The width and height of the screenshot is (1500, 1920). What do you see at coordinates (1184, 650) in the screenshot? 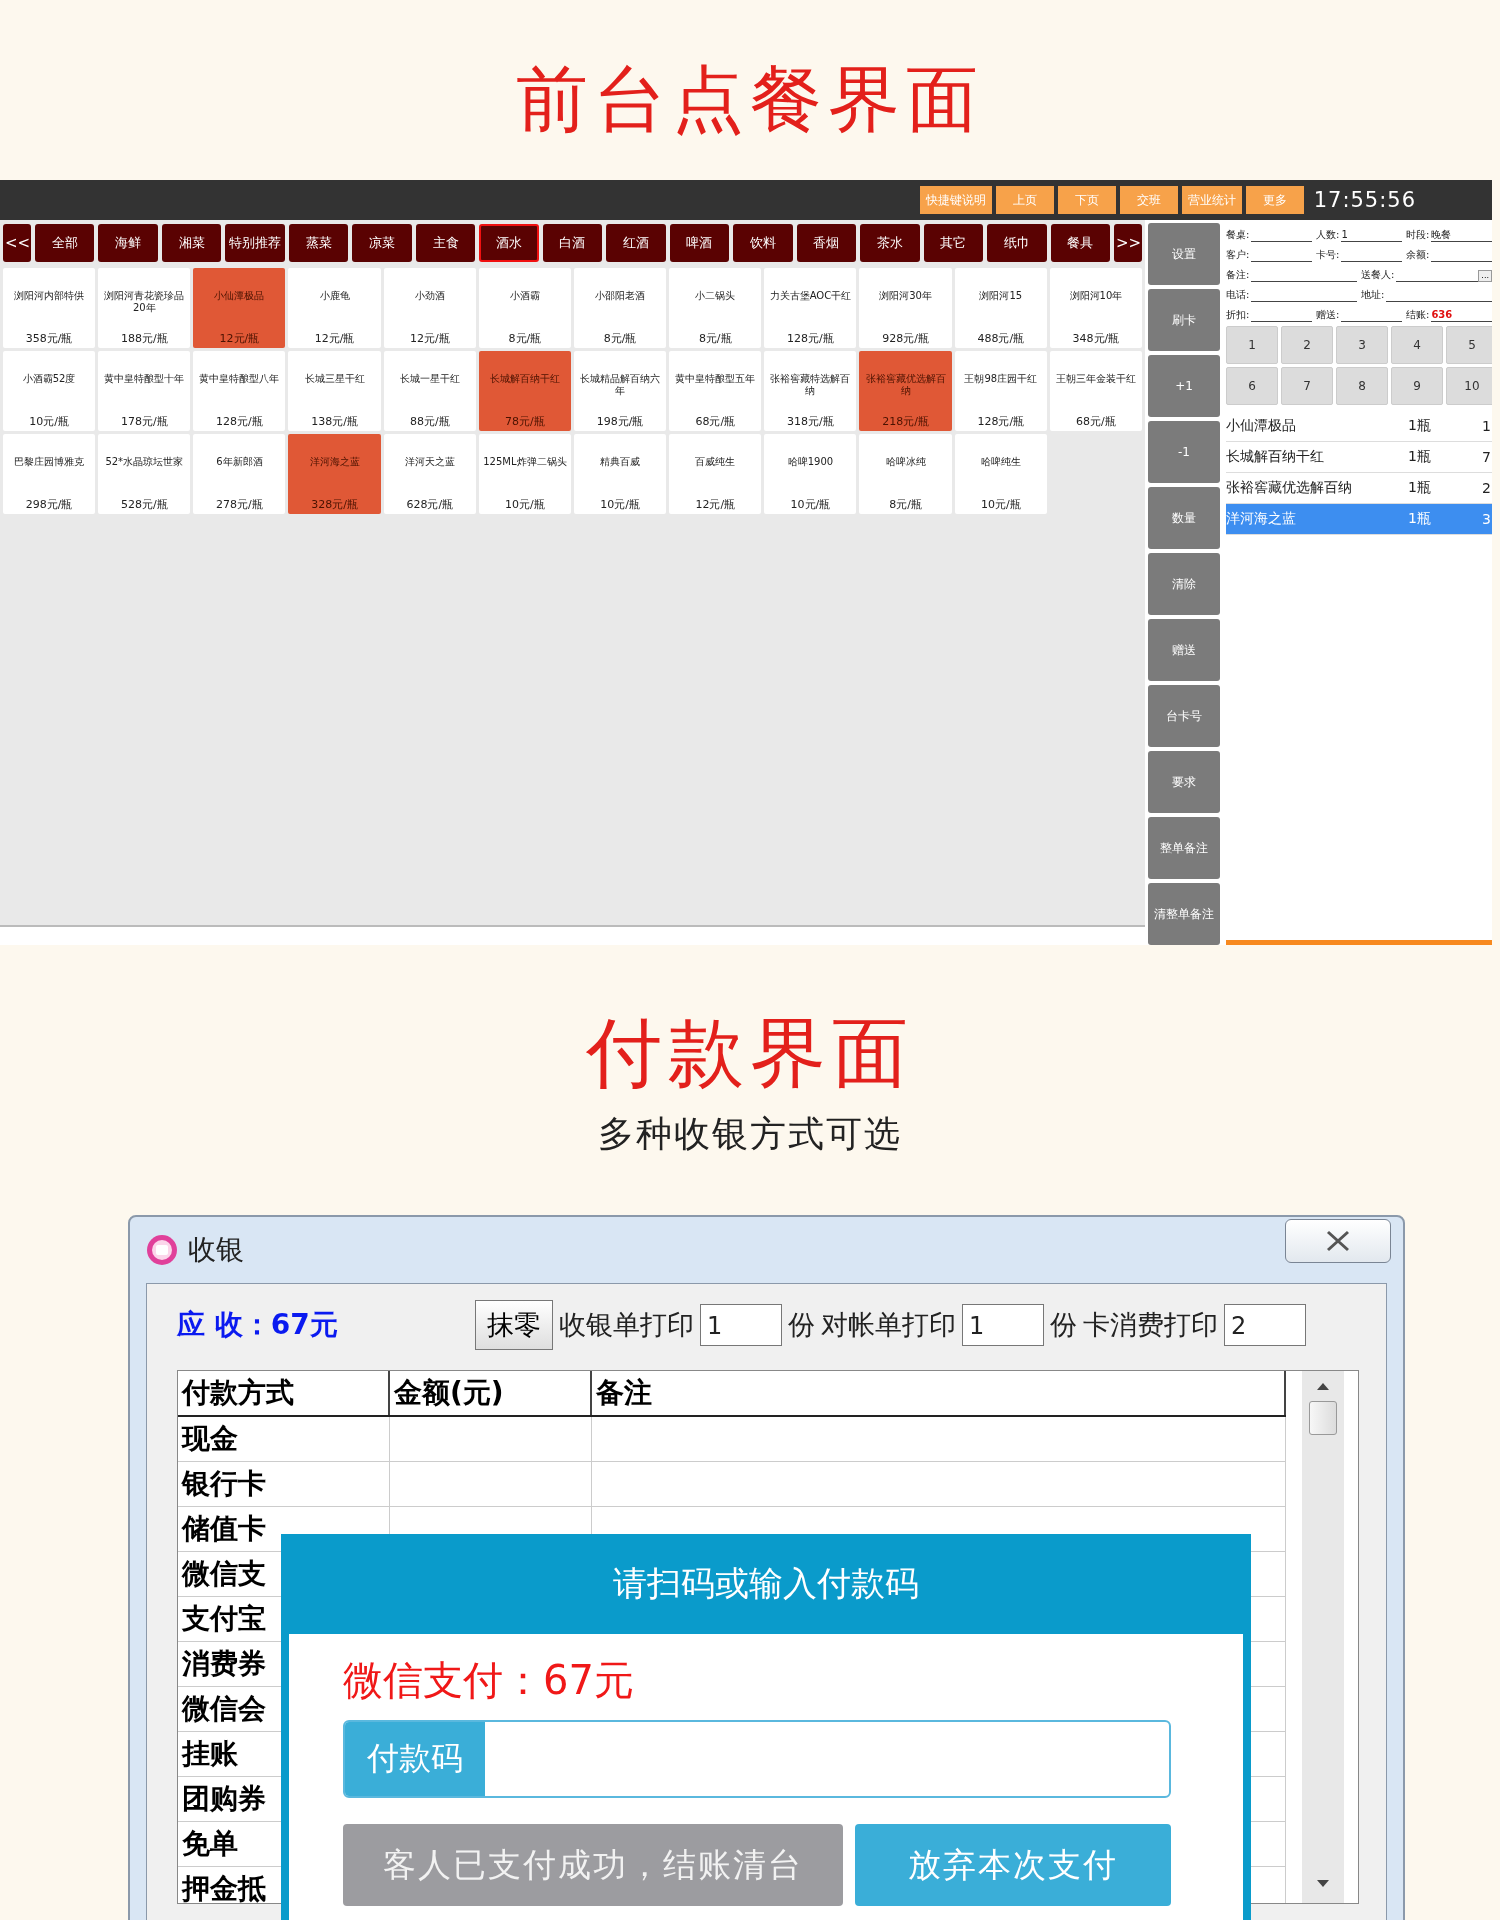
I see `function-button: 赠送` at bounding box center [1184, 650].